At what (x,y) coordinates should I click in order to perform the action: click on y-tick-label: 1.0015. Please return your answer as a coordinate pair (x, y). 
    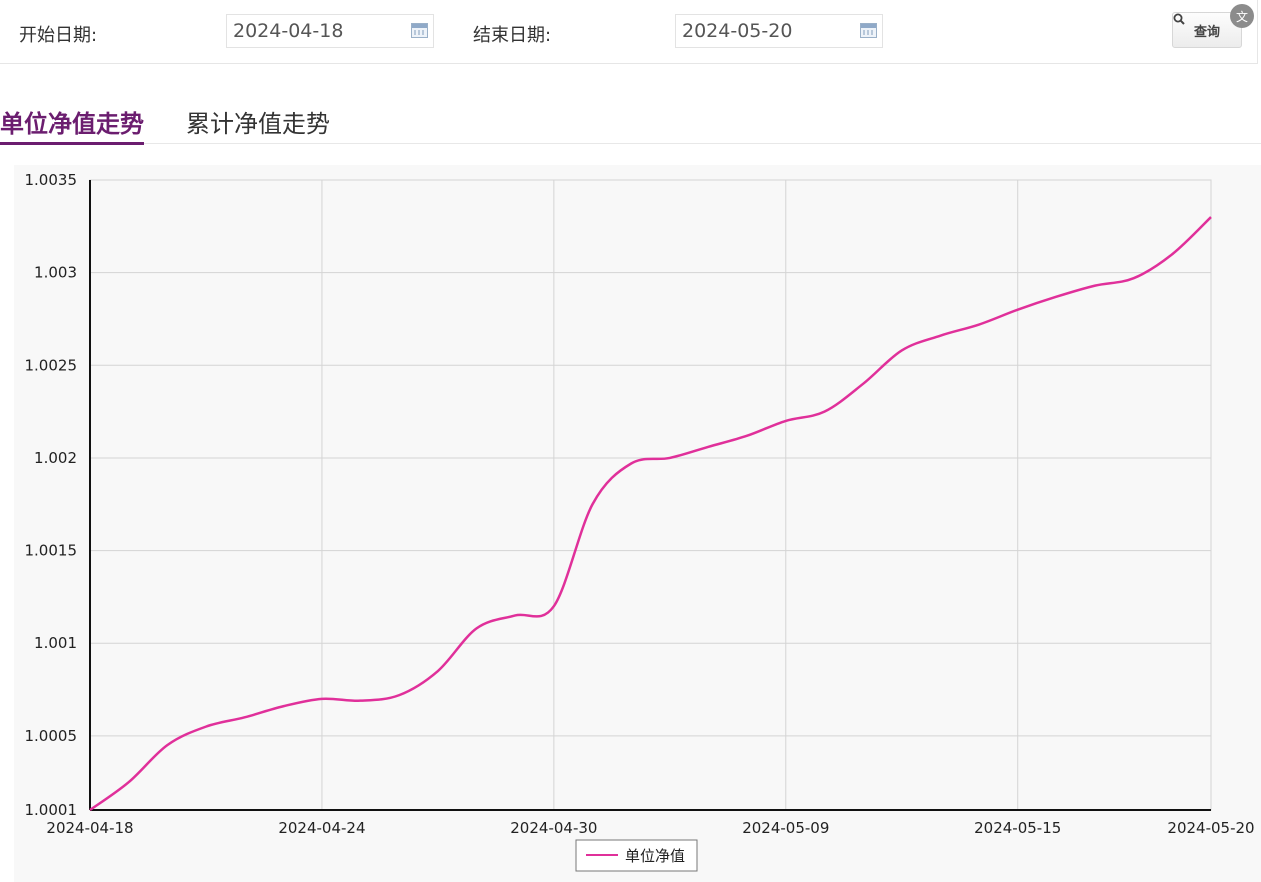
    Looking at the image, I should click on (51, 551).